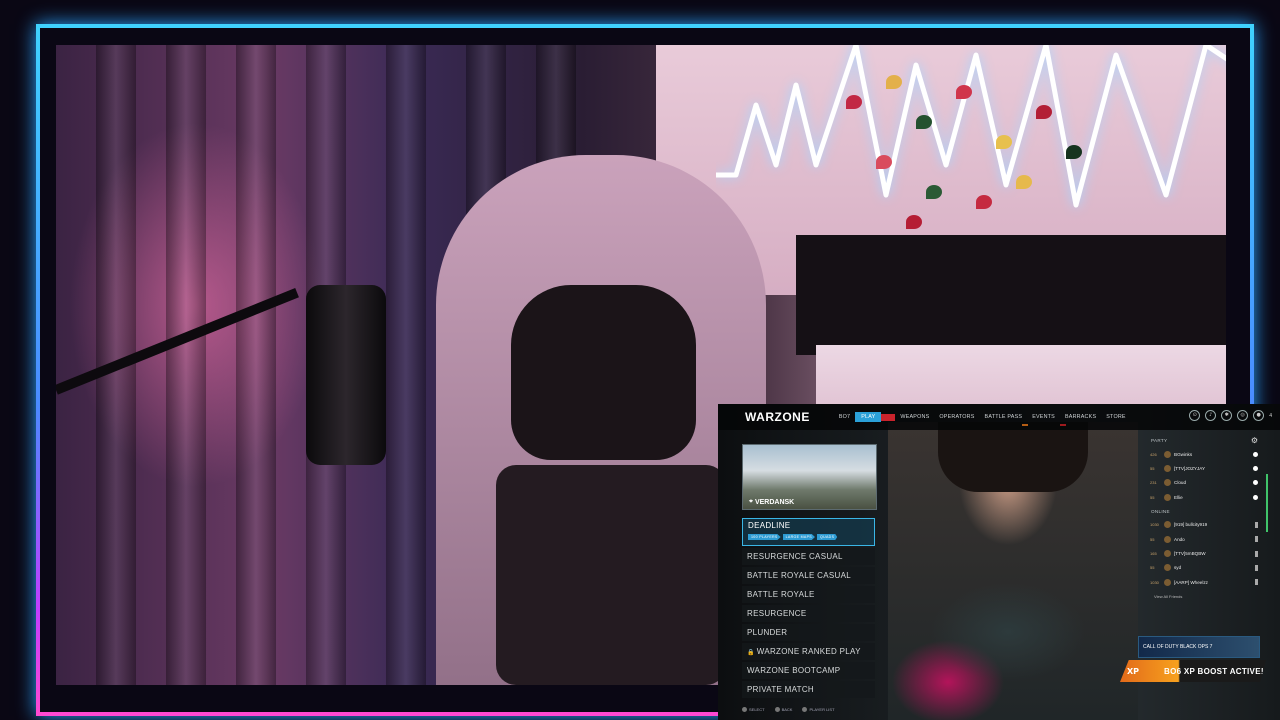 This screenshot has width=1280, height=720. Describe the element at coordinates (1209, 468) in the screenshot. I see `party-member: 55 [TTV]JOZYJAY` at that location.